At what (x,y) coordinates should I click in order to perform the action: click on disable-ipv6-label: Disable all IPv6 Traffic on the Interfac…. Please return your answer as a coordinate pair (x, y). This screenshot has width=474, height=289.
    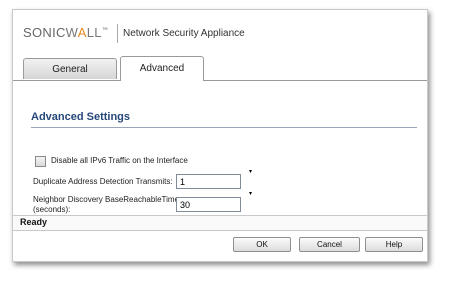
    Looking at the image, I should click on (119, 160).